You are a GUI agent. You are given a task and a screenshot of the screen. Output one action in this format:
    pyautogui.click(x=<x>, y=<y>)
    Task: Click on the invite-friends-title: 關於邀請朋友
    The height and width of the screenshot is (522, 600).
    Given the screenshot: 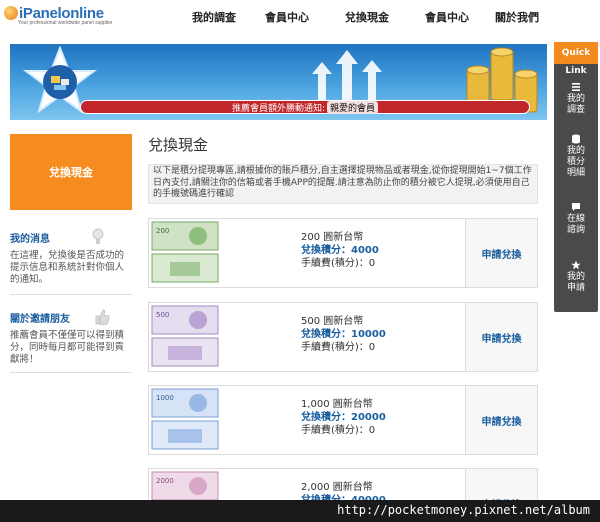 What is the action you would take?
    pyautogui.click(x=71, y=317)
    